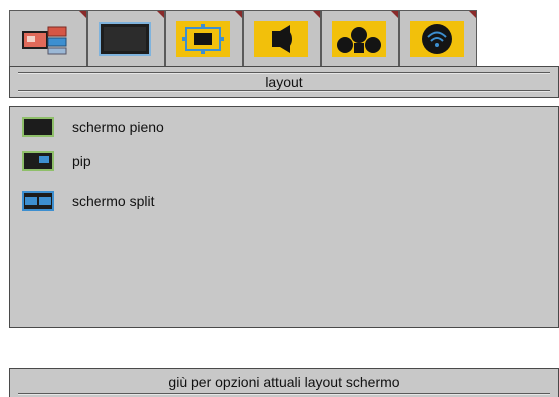 This screenshot has height=397, width=559. I want to click on tab-surround, so click(360, 38).